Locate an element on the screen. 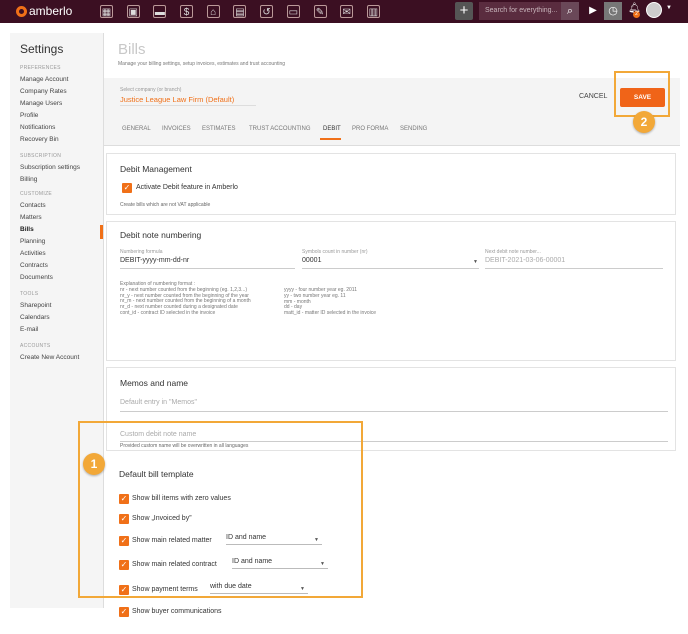  active-tab-underline is located at coordinates (330, 139).